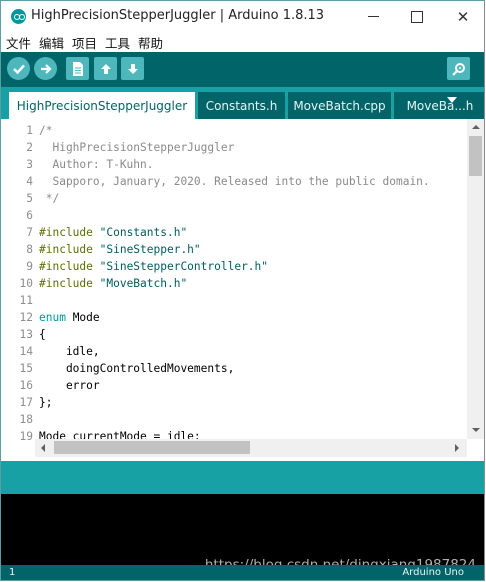  What do you see at coordinates (18, 42) in the screenshot?
I see `menu-file: 文件` at bounding box center [18, 42].